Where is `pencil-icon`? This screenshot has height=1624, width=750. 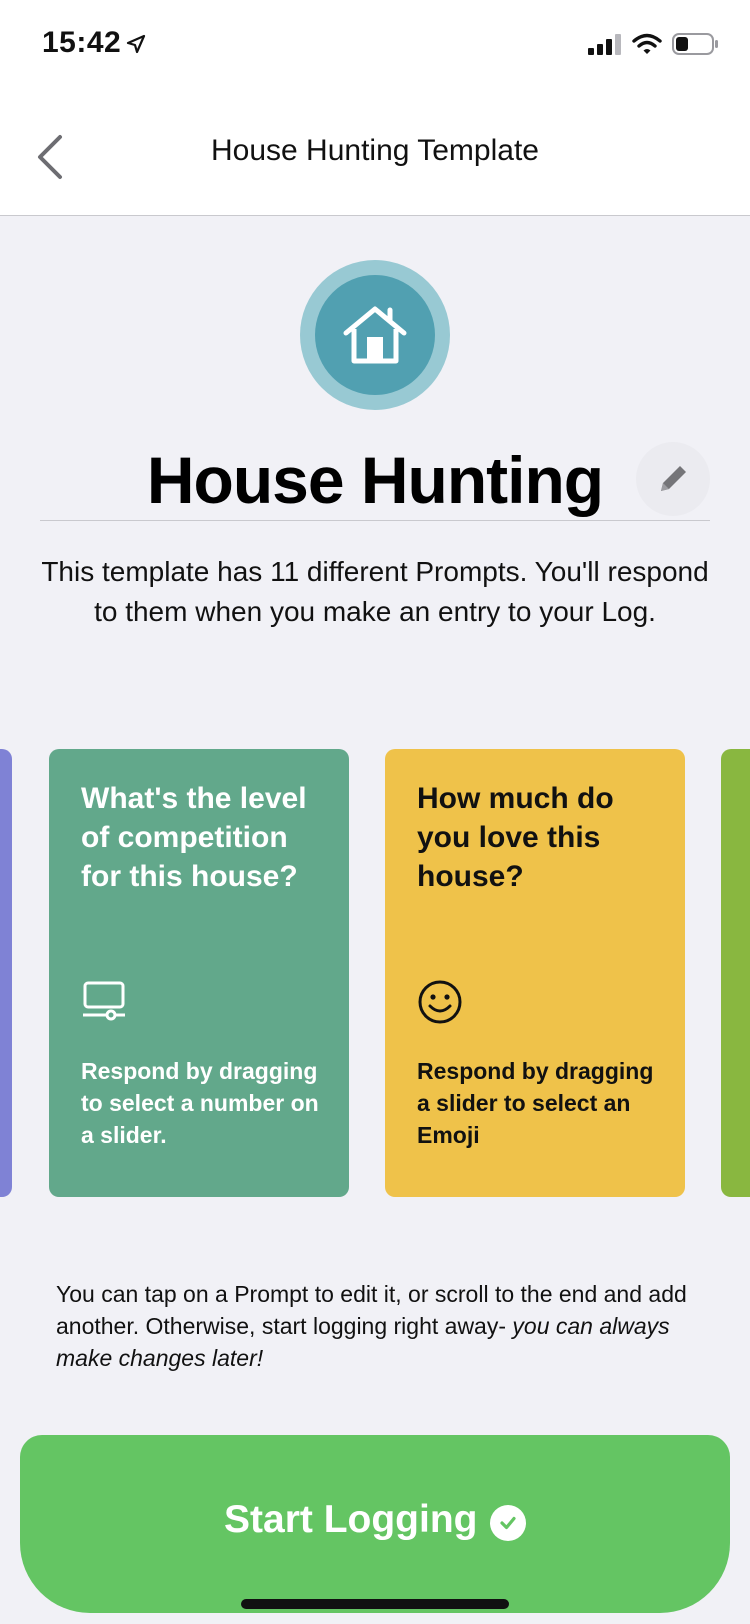 pencil-icon is located at coordinates (673, 478).